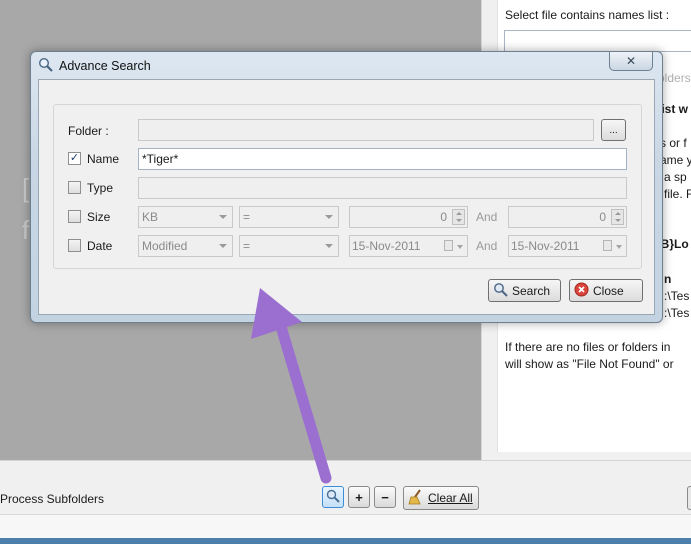  Describe the element at coordinates (581, 291) in the screenshot. I see `close-circle-icon` at that location.